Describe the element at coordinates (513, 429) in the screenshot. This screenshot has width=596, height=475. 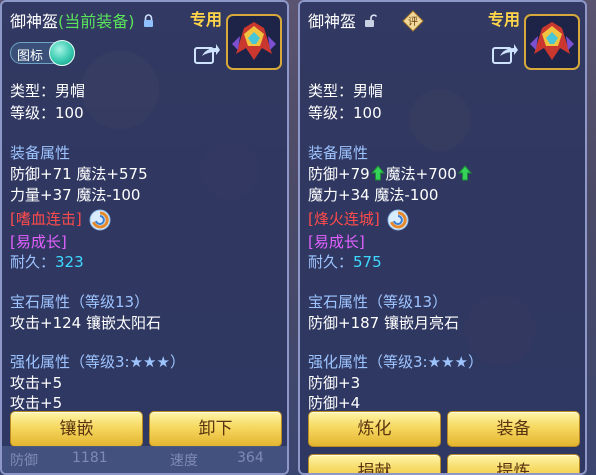
I see `equip-button: 装备` at that location.